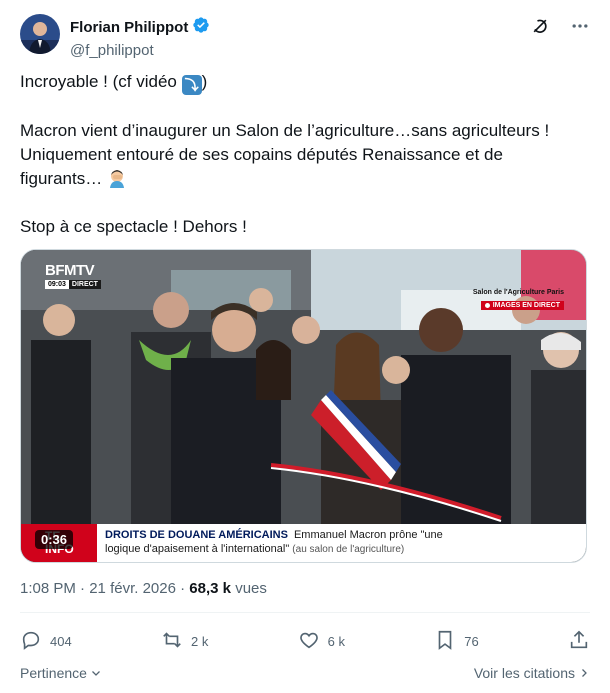 The width and height of the screenshot is (610, 693). I want to click on video-duration: 0:36, so click(54, 539).